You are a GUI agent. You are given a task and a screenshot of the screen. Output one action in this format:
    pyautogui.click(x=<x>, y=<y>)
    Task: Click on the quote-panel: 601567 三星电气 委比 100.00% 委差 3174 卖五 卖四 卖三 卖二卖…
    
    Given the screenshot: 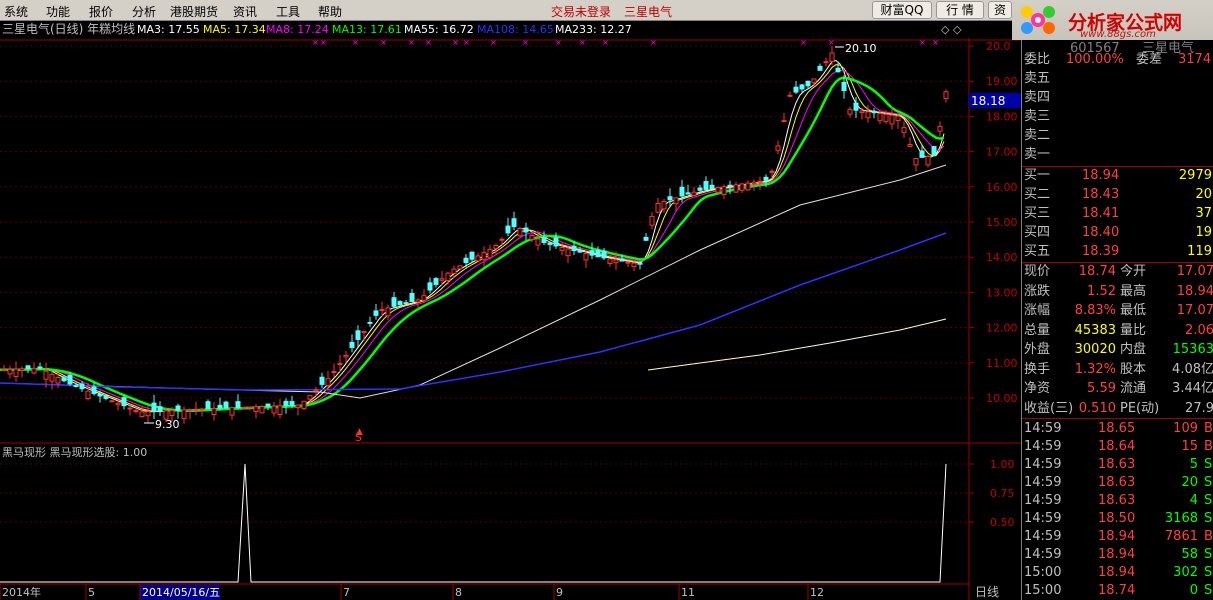 What is the action you would take?
    pyautogui.click(x=1117, y=320)
    